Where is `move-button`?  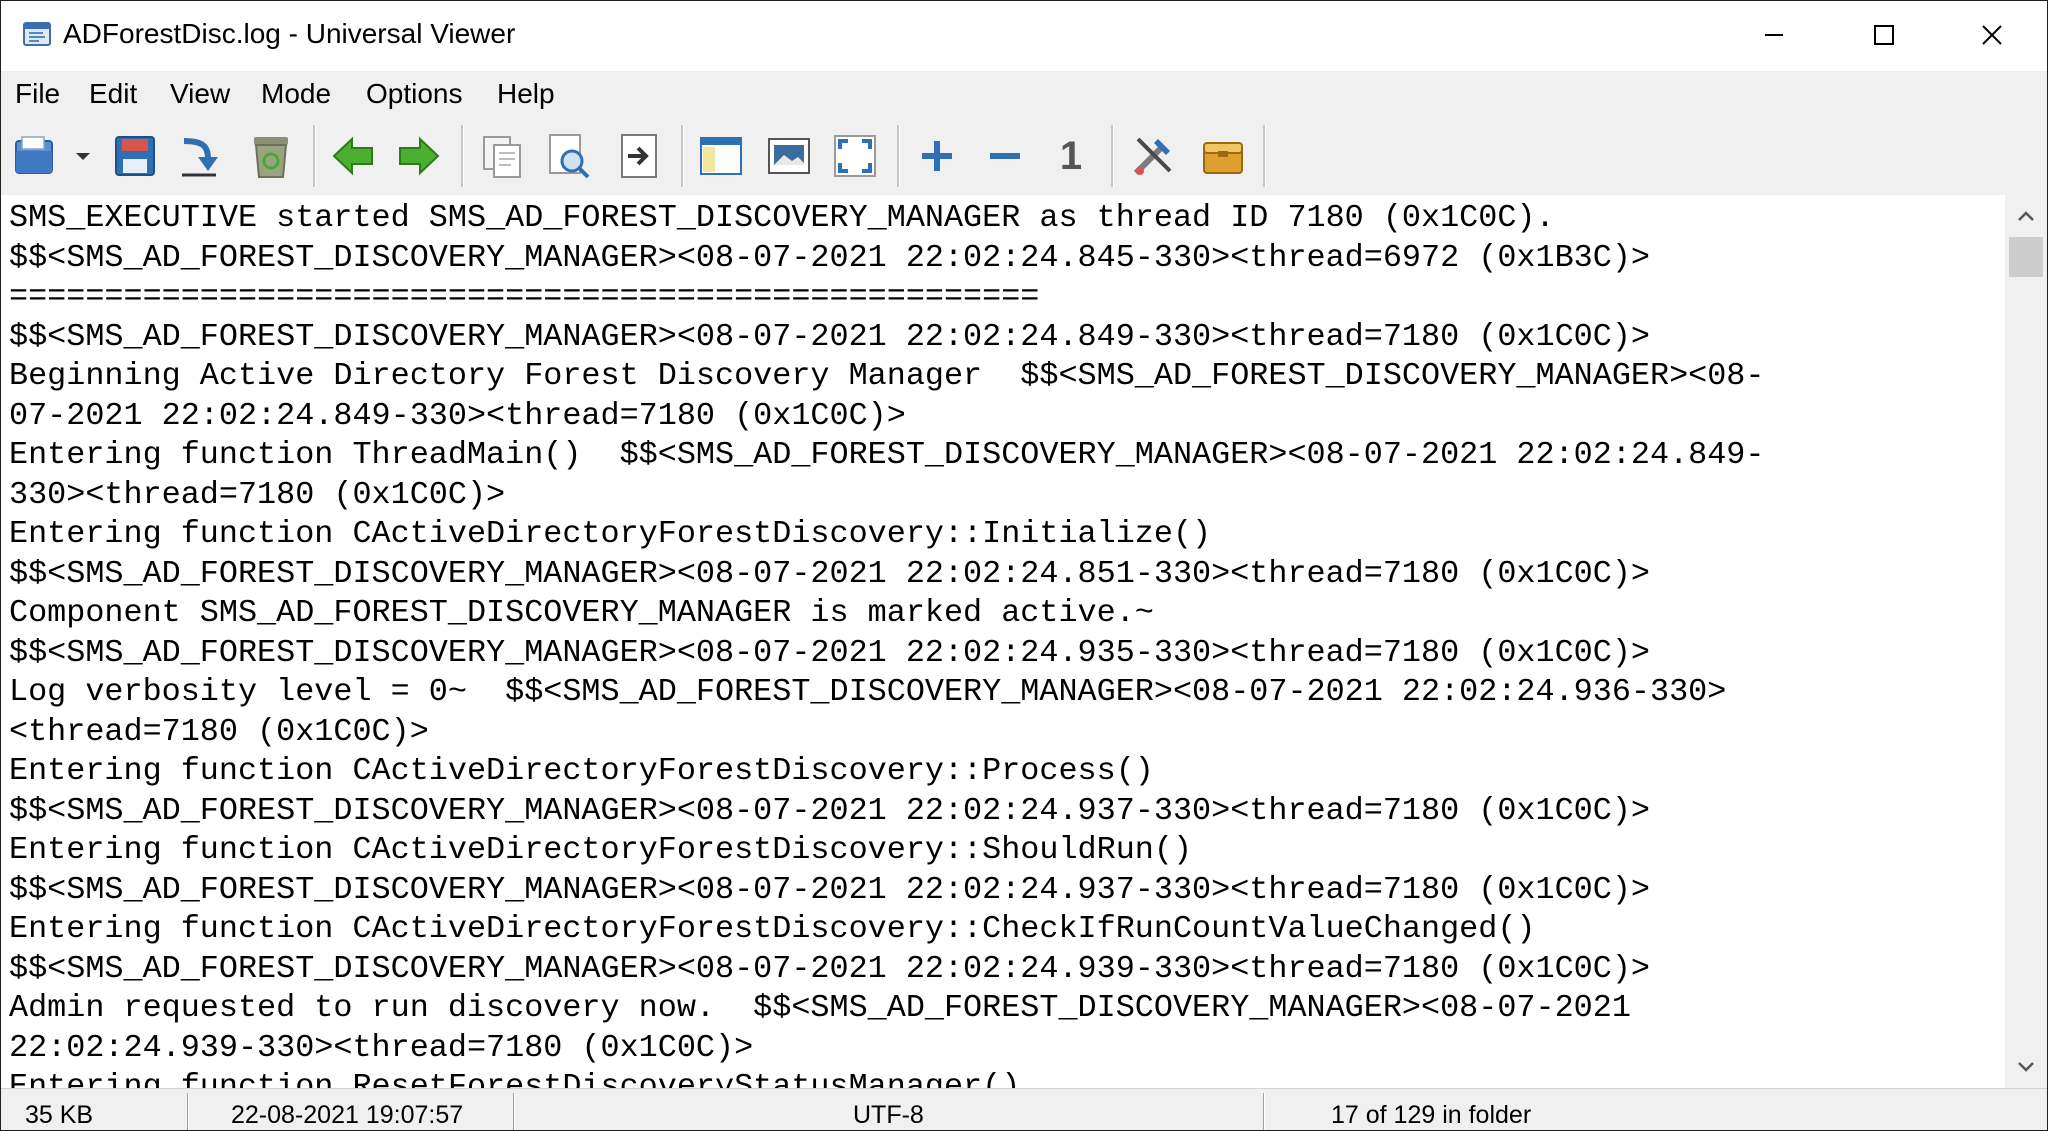
move-button is located at coordinates (199, 156).